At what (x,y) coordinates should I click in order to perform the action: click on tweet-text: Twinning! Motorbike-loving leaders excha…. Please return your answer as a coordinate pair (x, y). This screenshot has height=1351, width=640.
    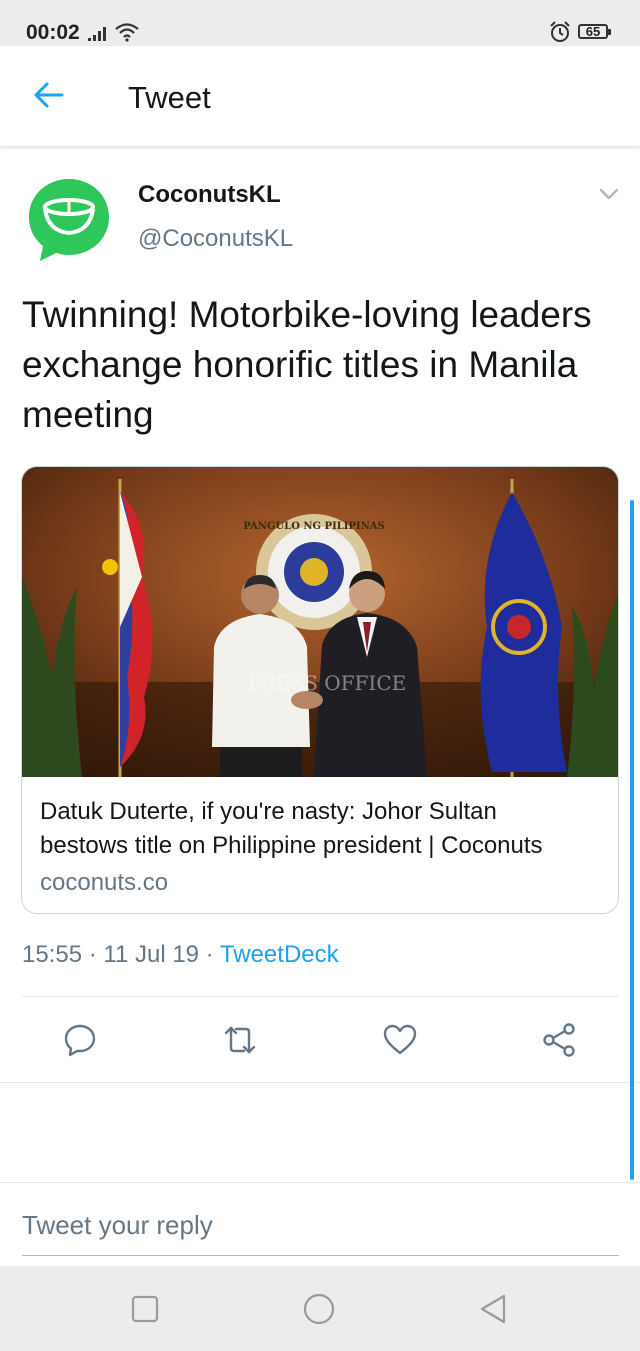
    Looking at the image, I should click on (307, 364).